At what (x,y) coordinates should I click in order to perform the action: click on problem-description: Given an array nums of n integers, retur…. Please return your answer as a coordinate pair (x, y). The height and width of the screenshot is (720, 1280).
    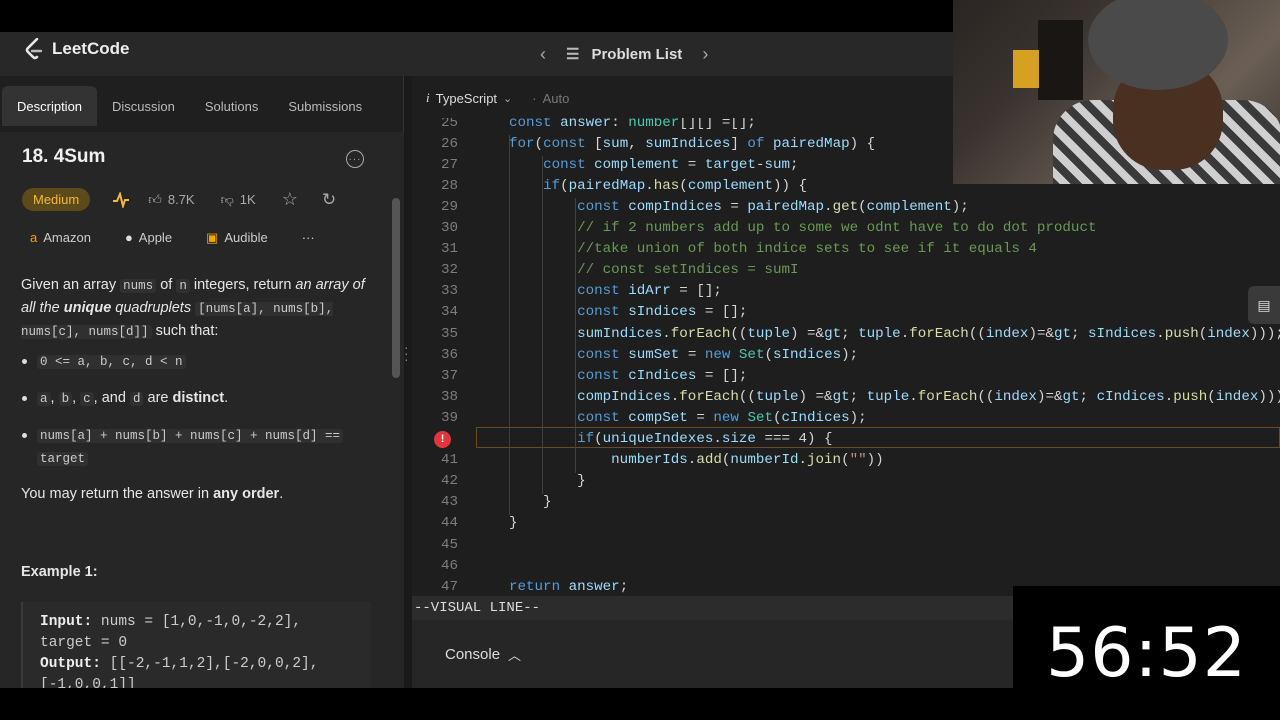
    Looking at the image, I should click on (193, 308).